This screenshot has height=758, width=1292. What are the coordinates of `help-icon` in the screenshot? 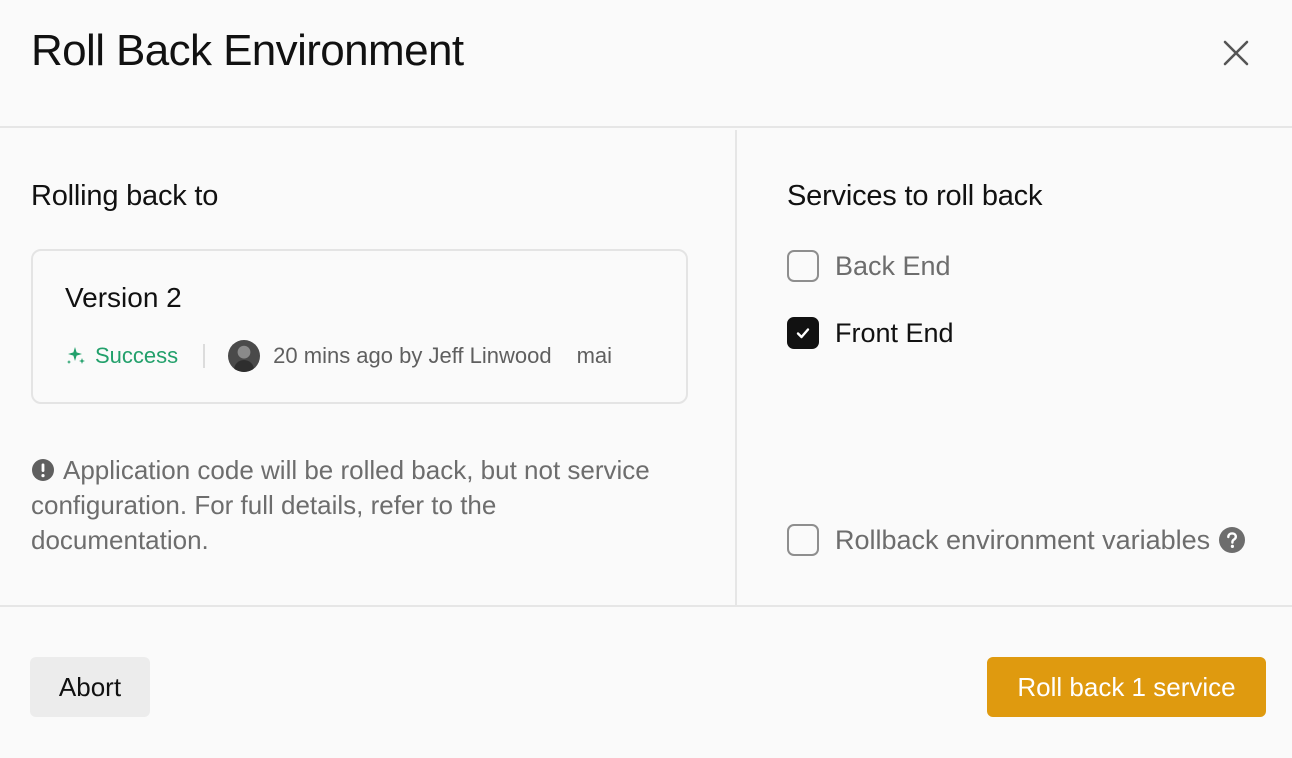 It's located at (1232, 540).